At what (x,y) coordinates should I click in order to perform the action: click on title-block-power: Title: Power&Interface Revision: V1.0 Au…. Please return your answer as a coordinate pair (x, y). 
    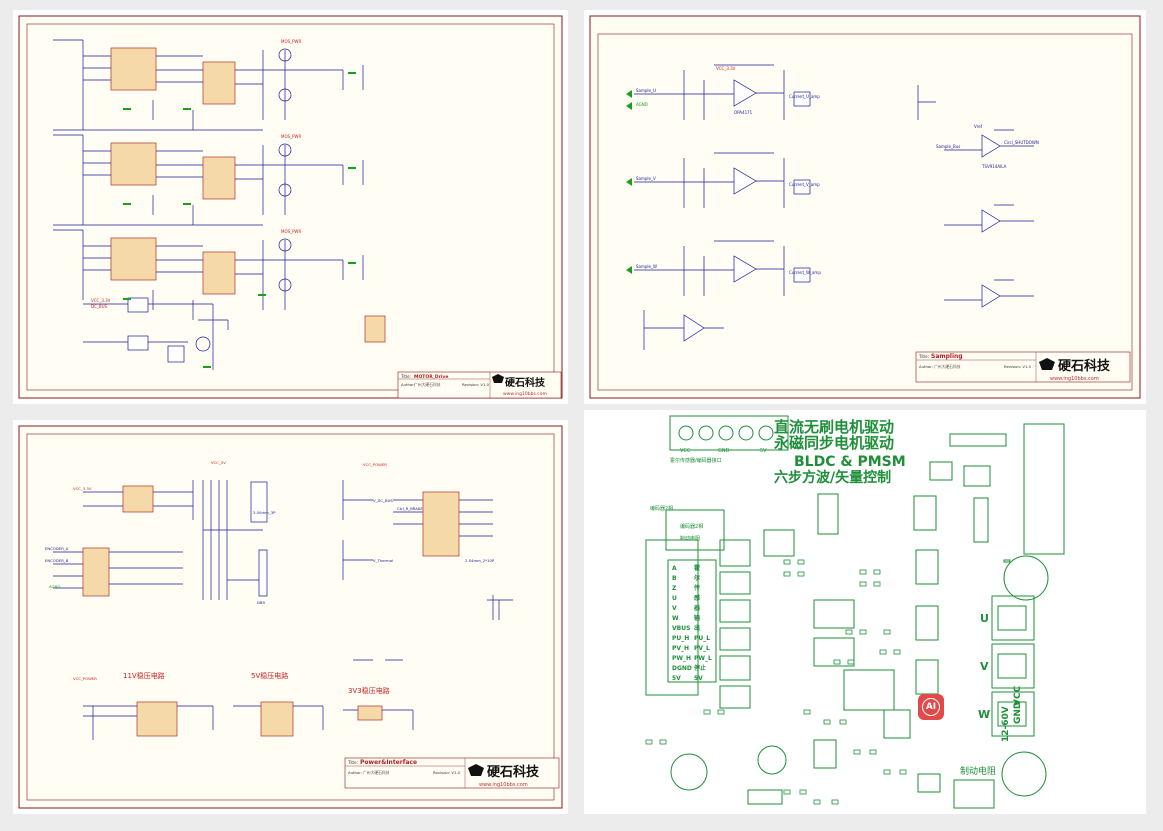
    Looking at the image, I should click on (452, 773).